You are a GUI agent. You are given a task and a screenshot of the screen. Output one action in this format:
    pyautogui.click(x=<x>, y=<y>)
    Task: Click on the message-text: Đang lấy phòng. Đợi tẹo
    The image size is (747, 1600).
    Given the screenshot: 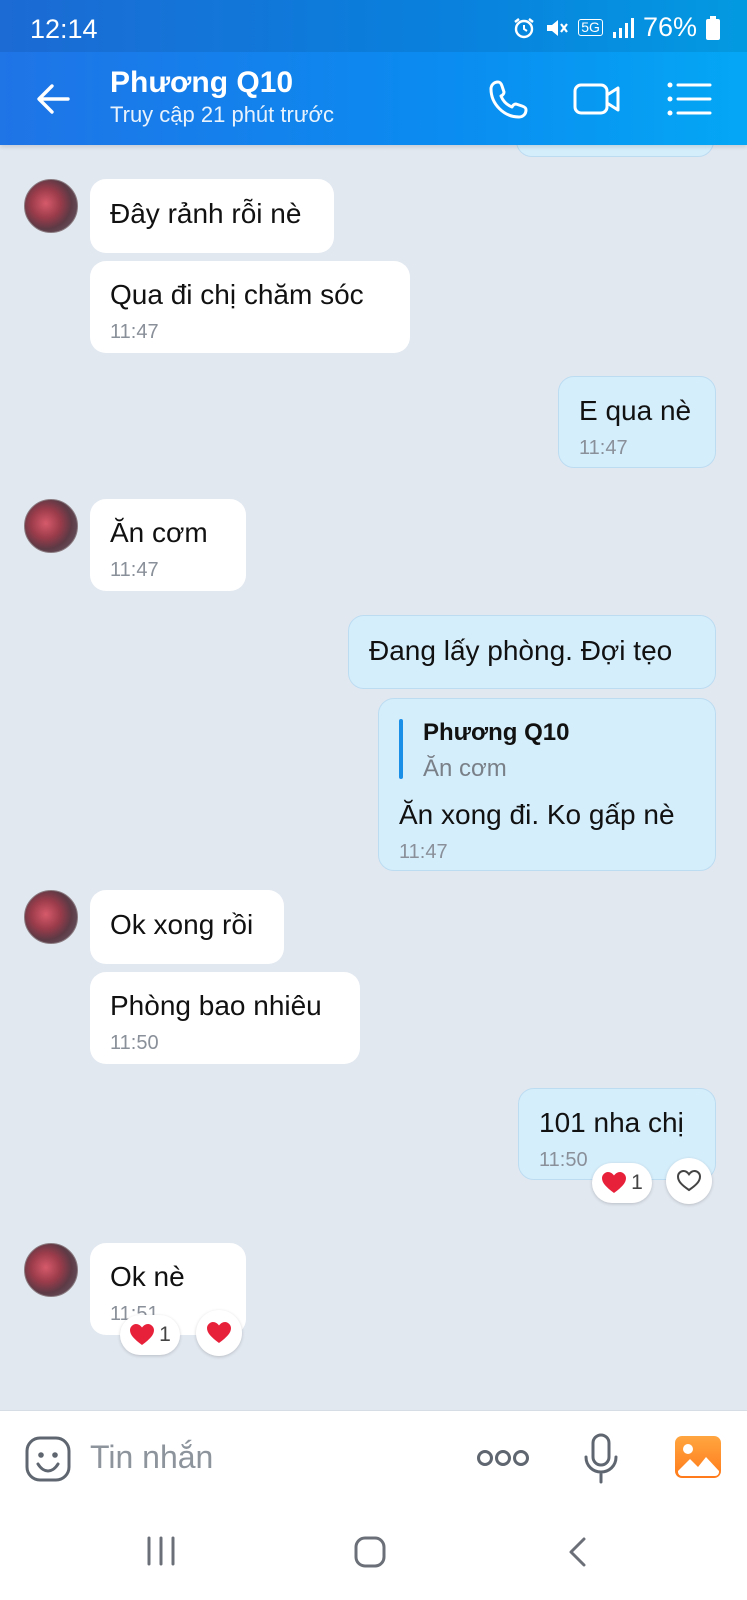 What is the action you would take?
    pyautogui.click(x=521, y=650)
    